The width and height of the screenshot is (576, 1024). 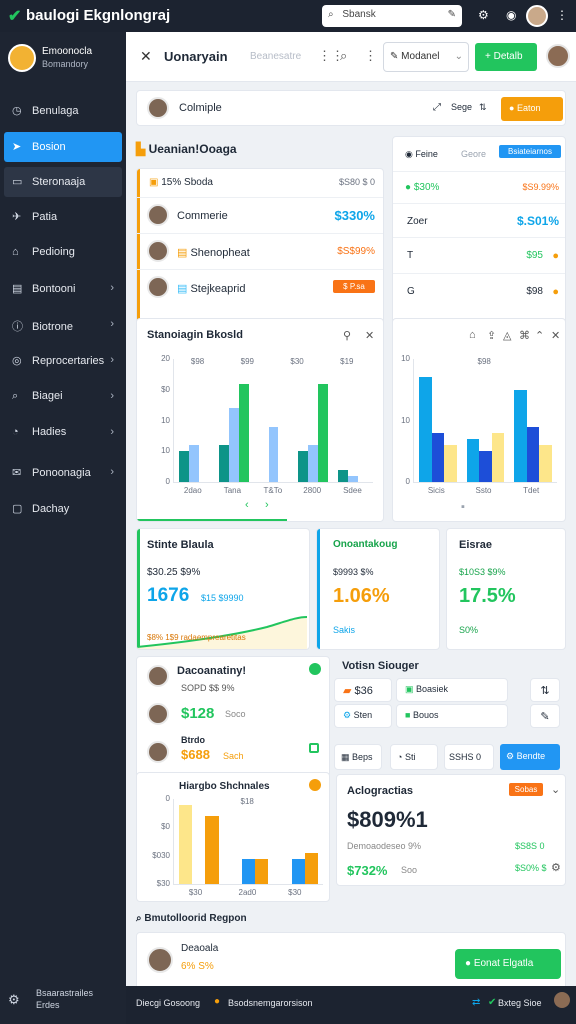 What do you see at coordinates (437, 107) in the screenshot?
I see `resize-icon: ⤢` at bounding box center [437, 107].